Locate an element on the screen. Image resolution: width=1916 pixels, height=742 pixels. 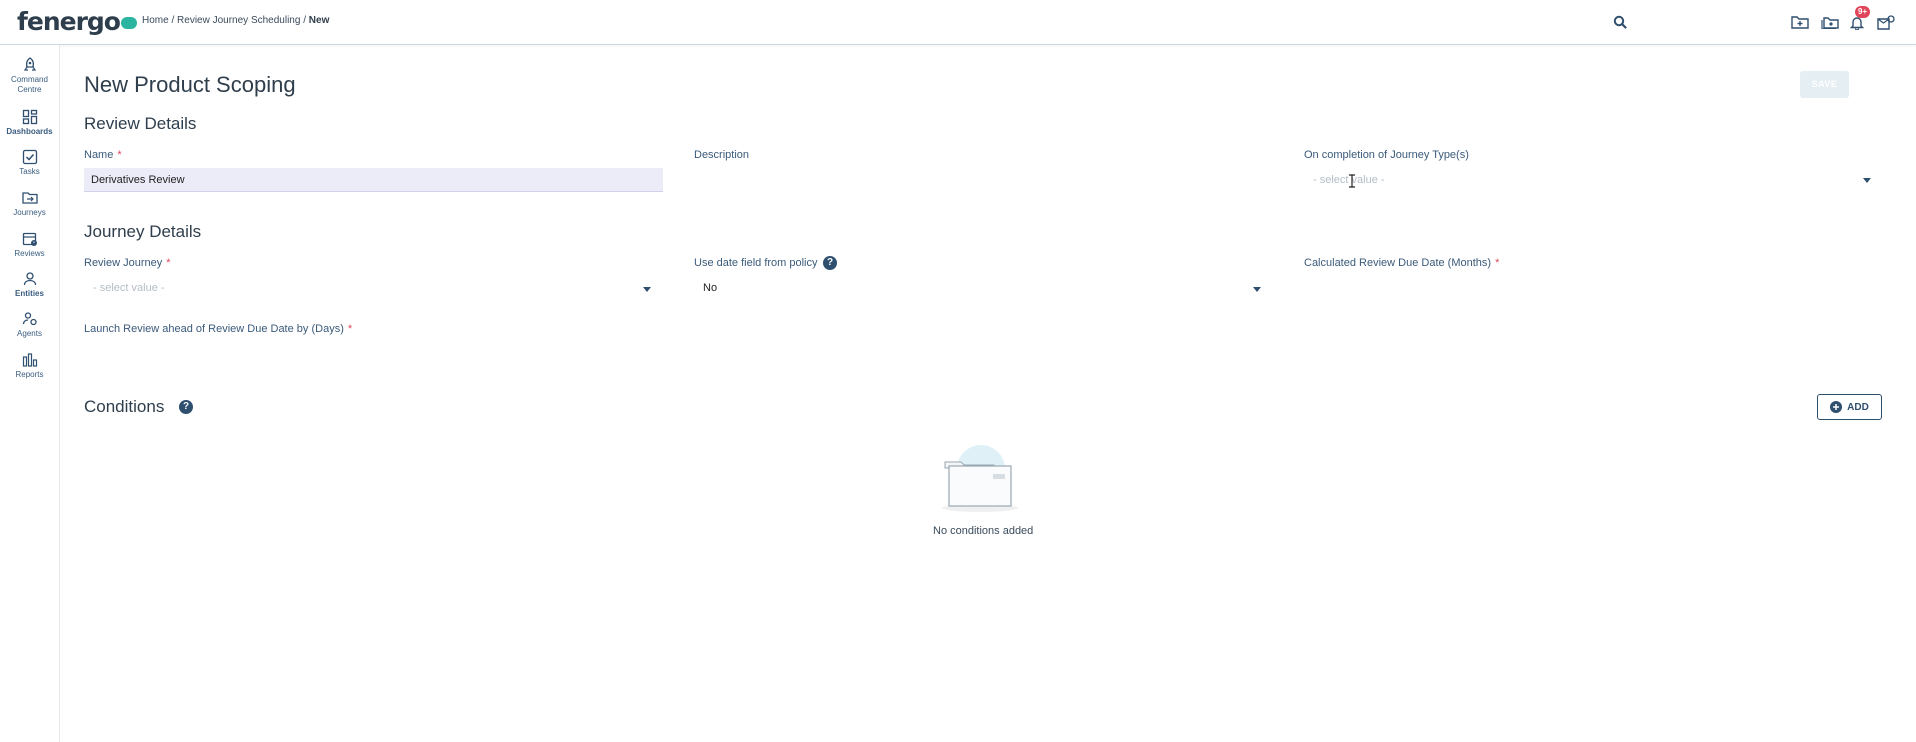
review-journey-select: - select value - is located at coordinates (369, 288).